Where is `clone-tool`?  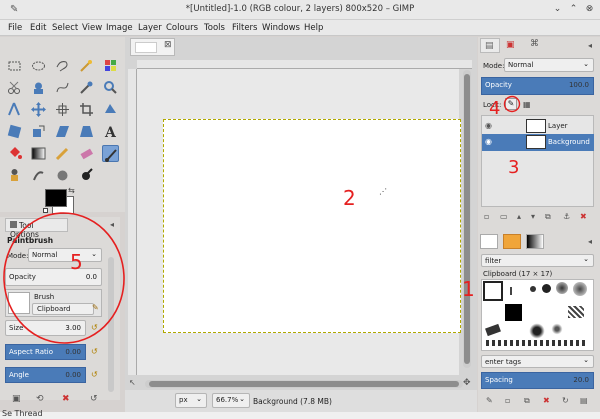 clone-tool is located at coordinates (14, 175).